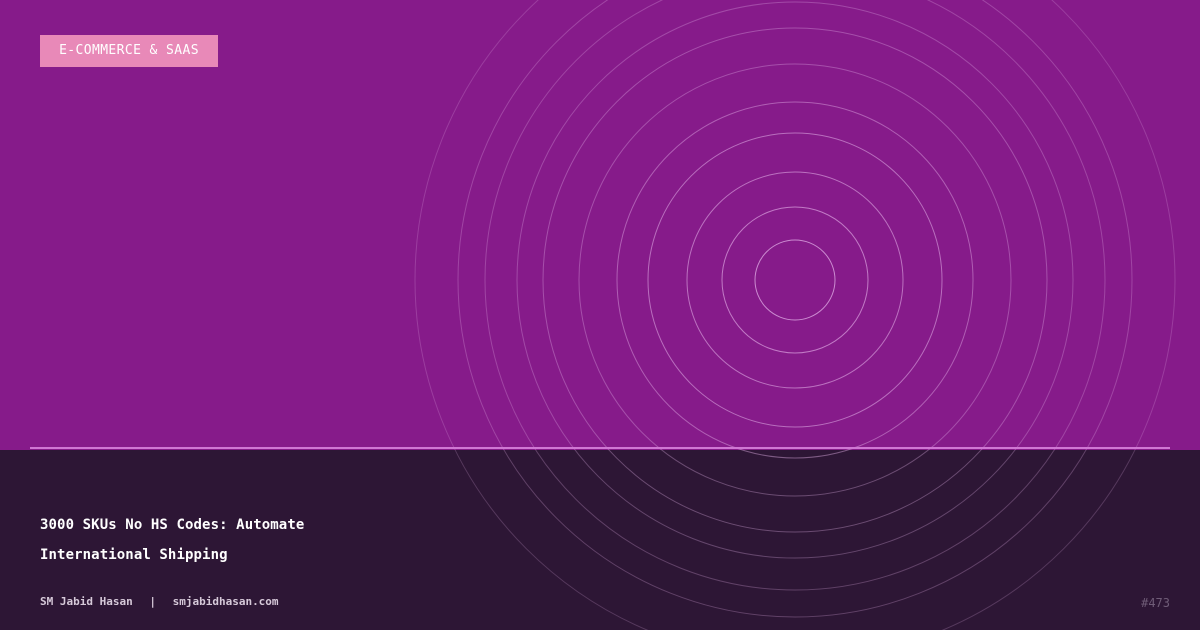  What do you see at coordinates (600, 448) in the screenshot?
I see `section-divider` at bounding box center [600, 448].